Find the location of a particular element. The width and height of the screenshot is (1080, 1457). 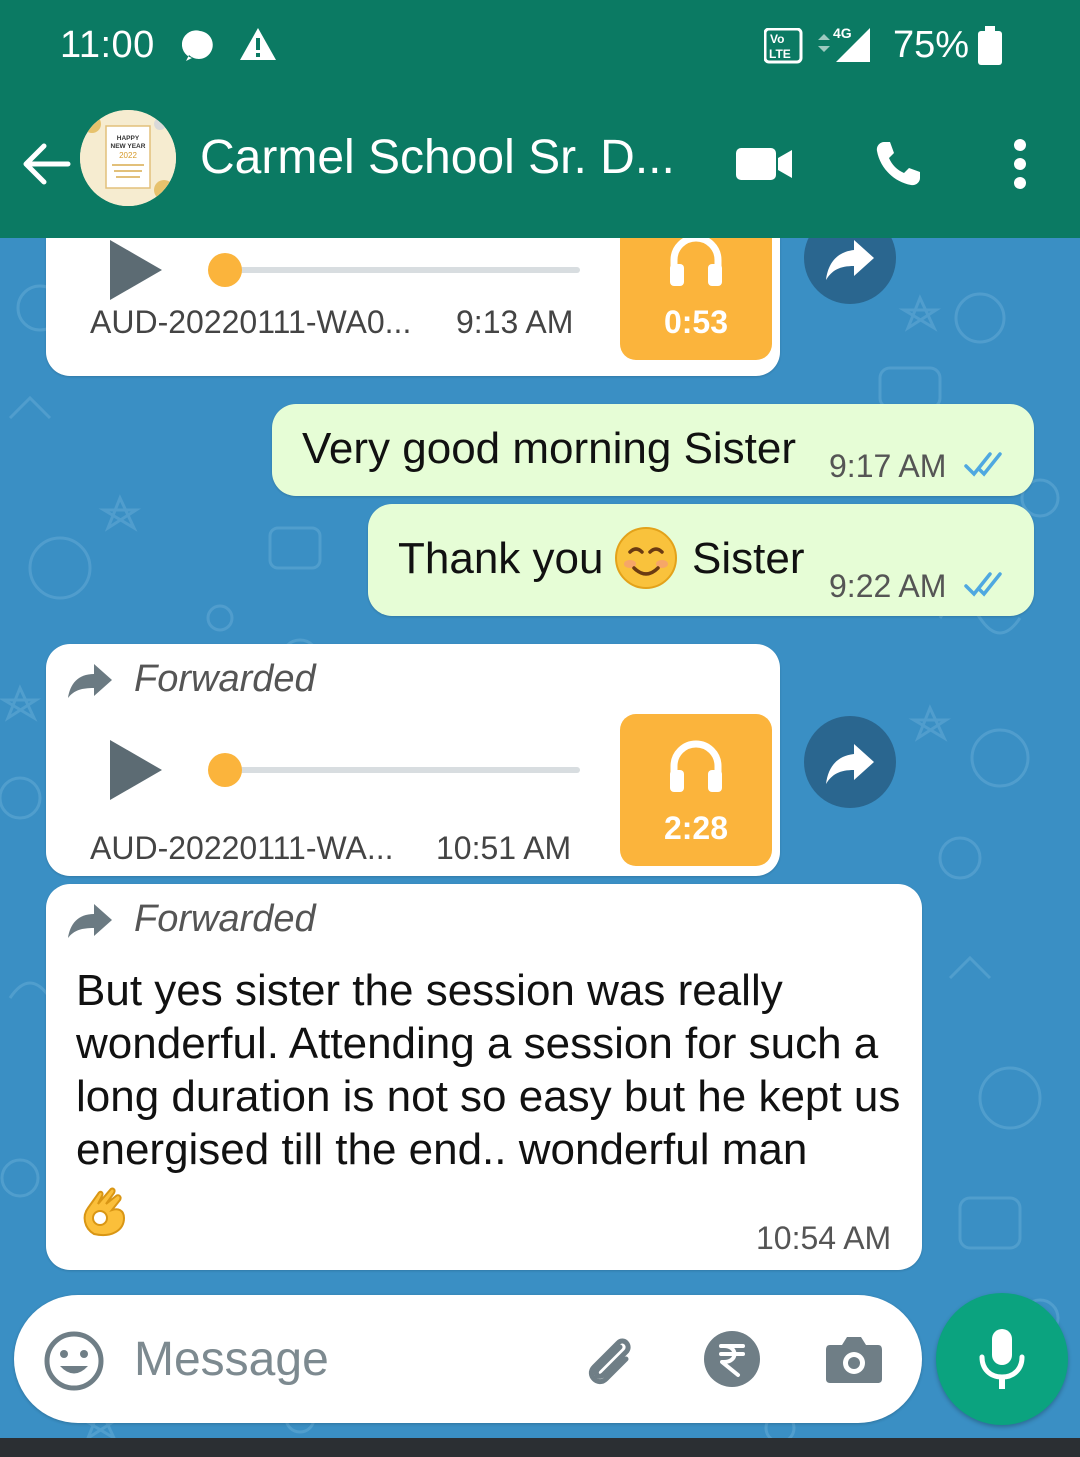

audio-duration: 2:28 is located at coordinates (696, 828).